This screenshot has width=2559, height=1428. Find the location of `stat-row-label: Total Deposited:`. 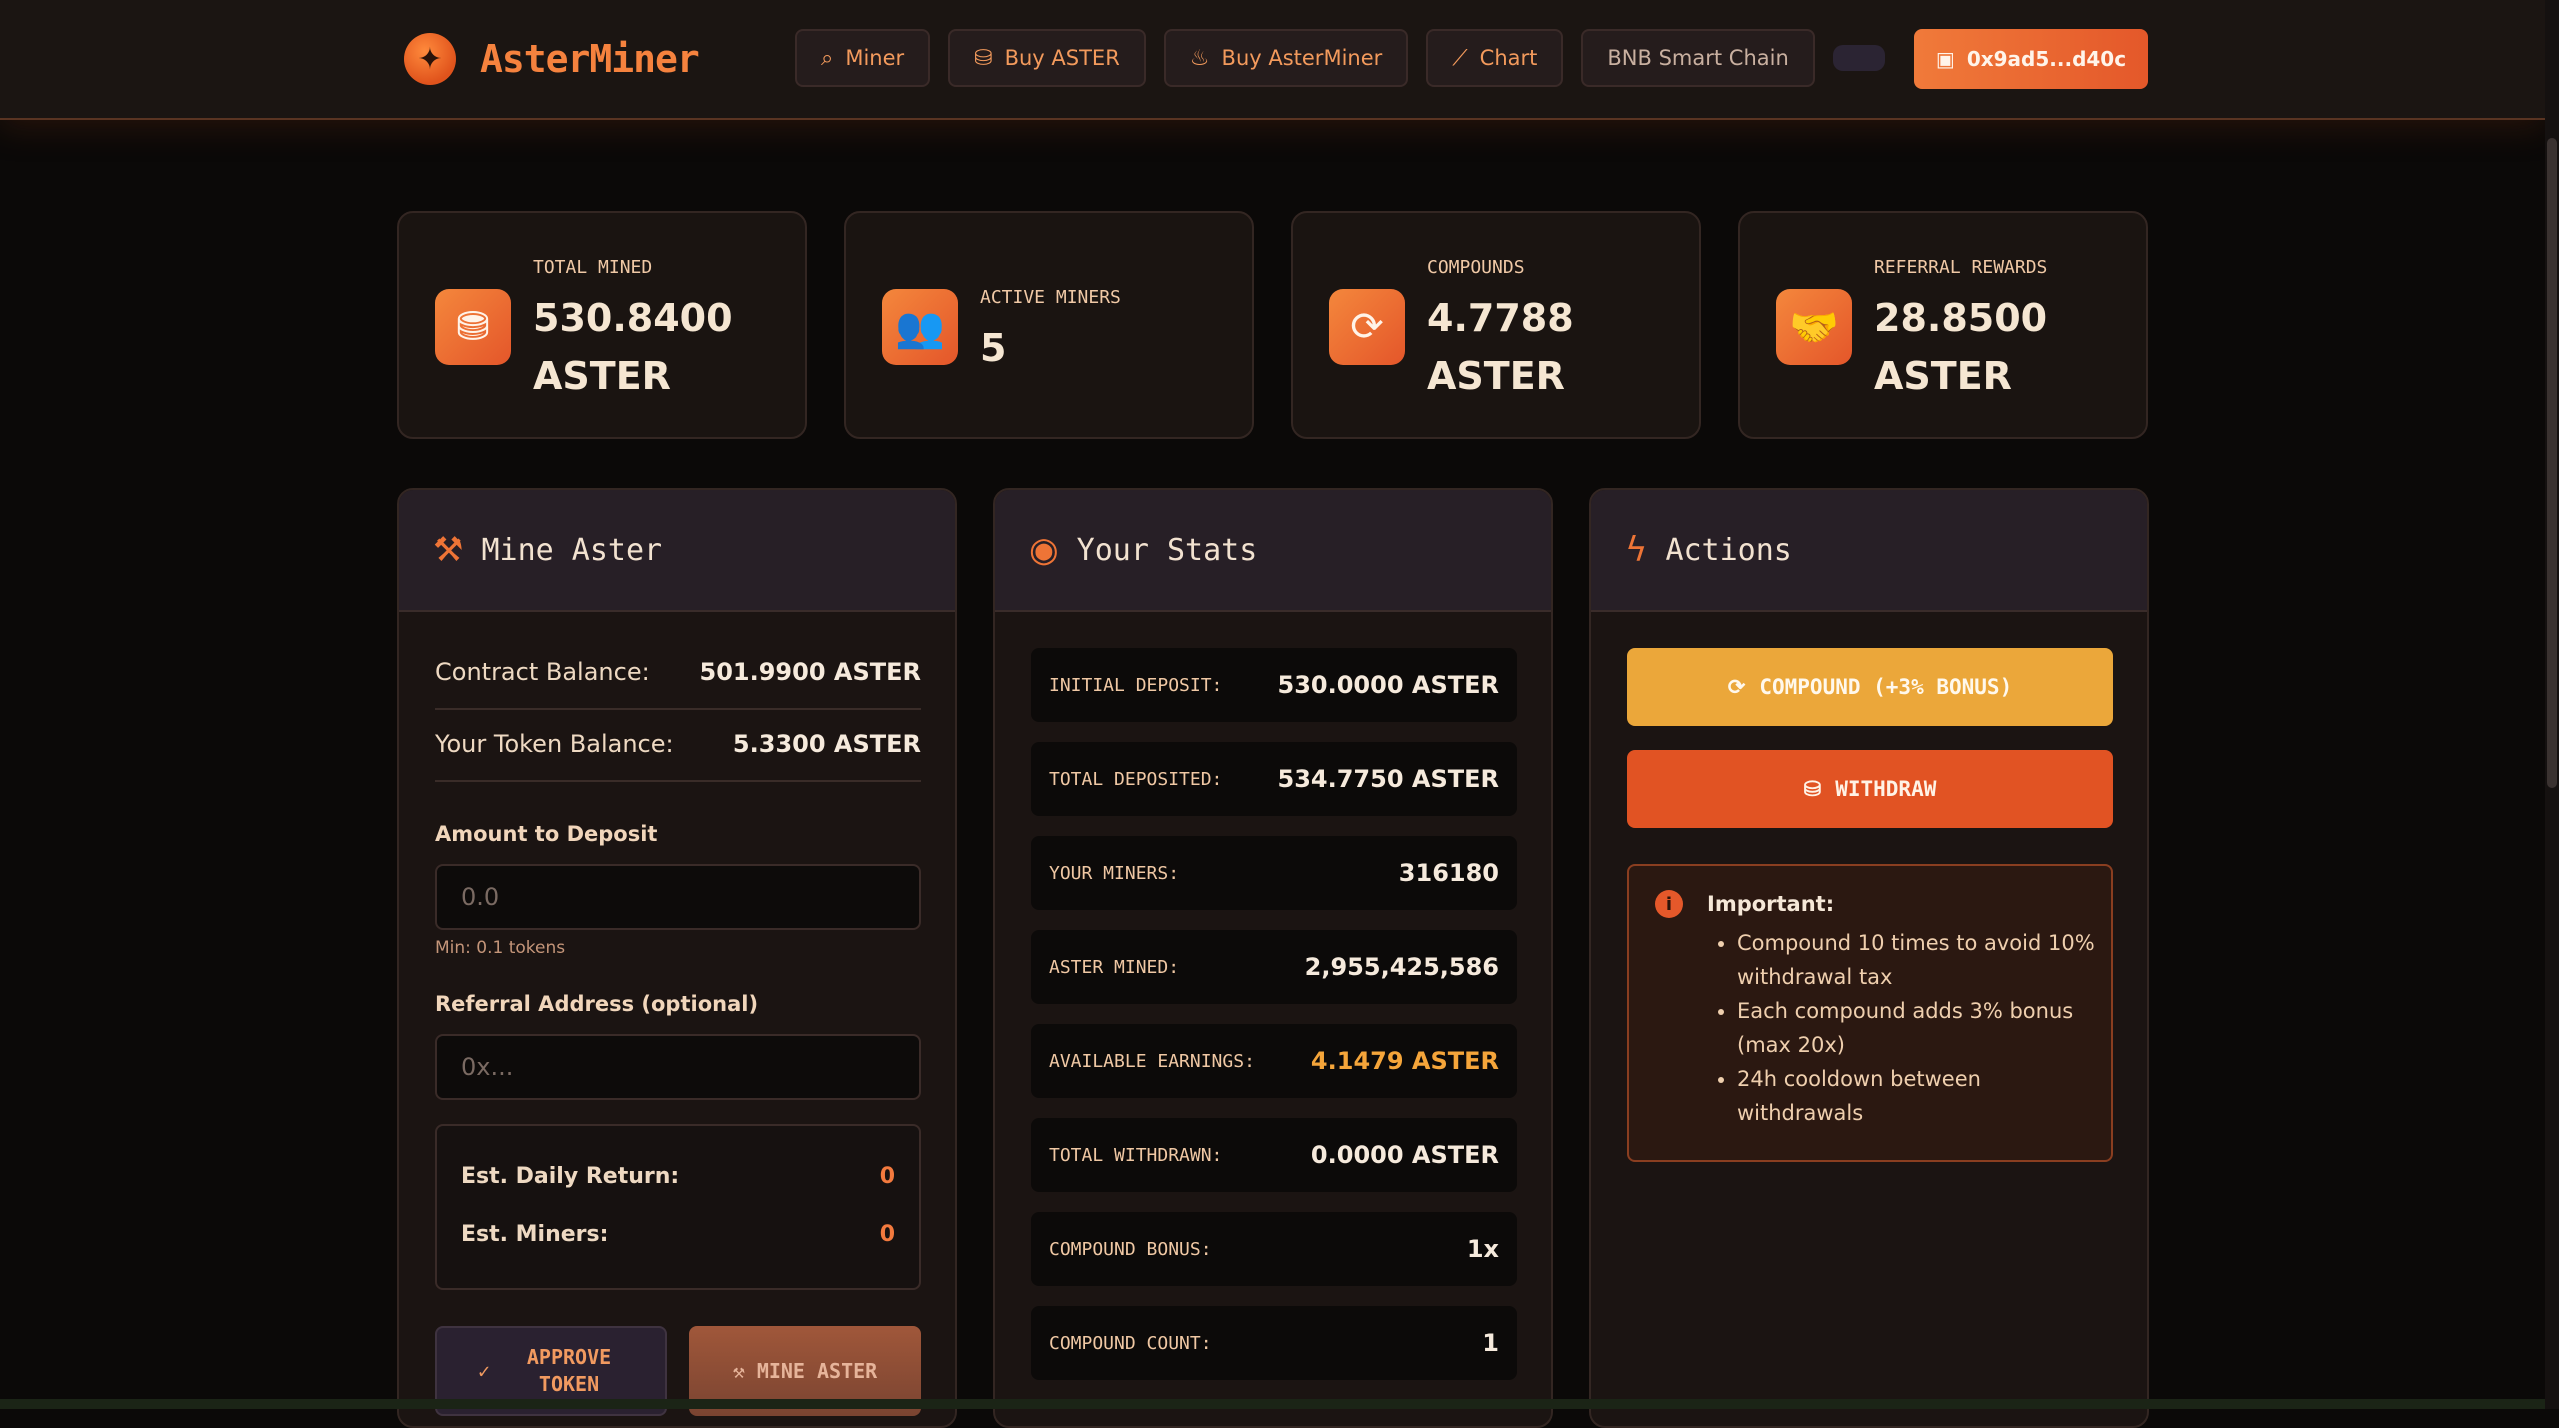

stat-row-label: Total Deposited: is located at coordinates (1136, 779).